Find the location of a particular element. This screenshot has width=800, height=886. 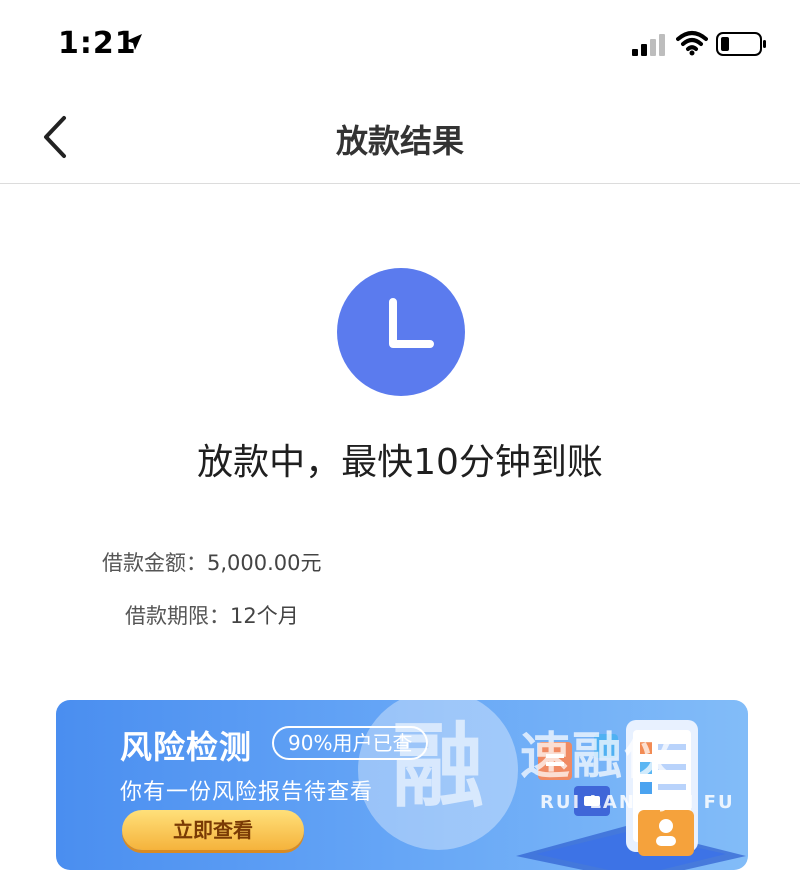

watermark-pinyin: RUI LANG JIN FU is located at coordinates (637, 802).